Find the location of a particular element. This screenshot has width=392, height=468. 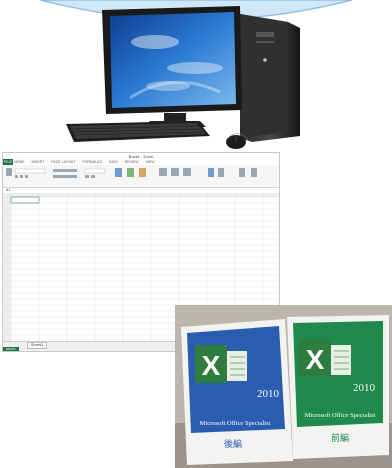

book-cover-2: X 2010 Microsoft Office Specialist 前編 is located at coordinates (338, 387).